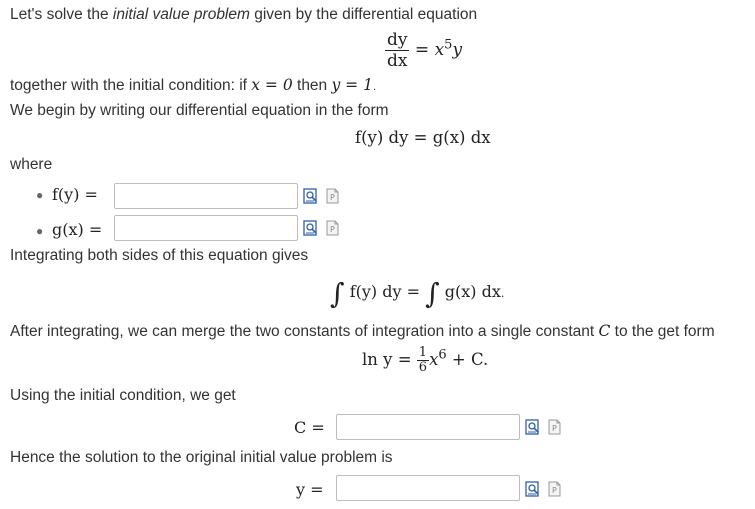 This screenshot has height=509, width=755. What do you see at coordinates (423, 360) in the screenshot?
I see `coefficient-fraction: 1 6` at bounding box center [423, 360].